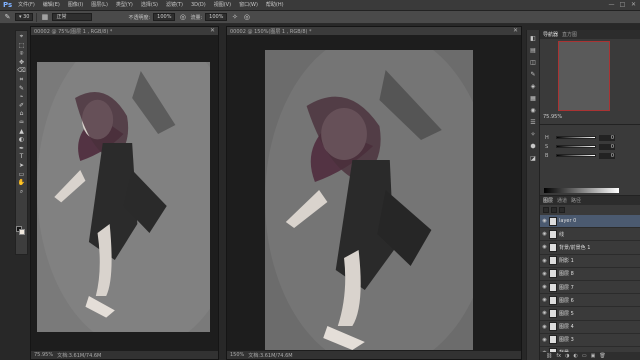 Image resolution: width=640 pixels, height=360 pixels. Describe the element at coordinates (590, 327) in the screenshot. I see `layer-row: ◉ 图层 4` at that location.